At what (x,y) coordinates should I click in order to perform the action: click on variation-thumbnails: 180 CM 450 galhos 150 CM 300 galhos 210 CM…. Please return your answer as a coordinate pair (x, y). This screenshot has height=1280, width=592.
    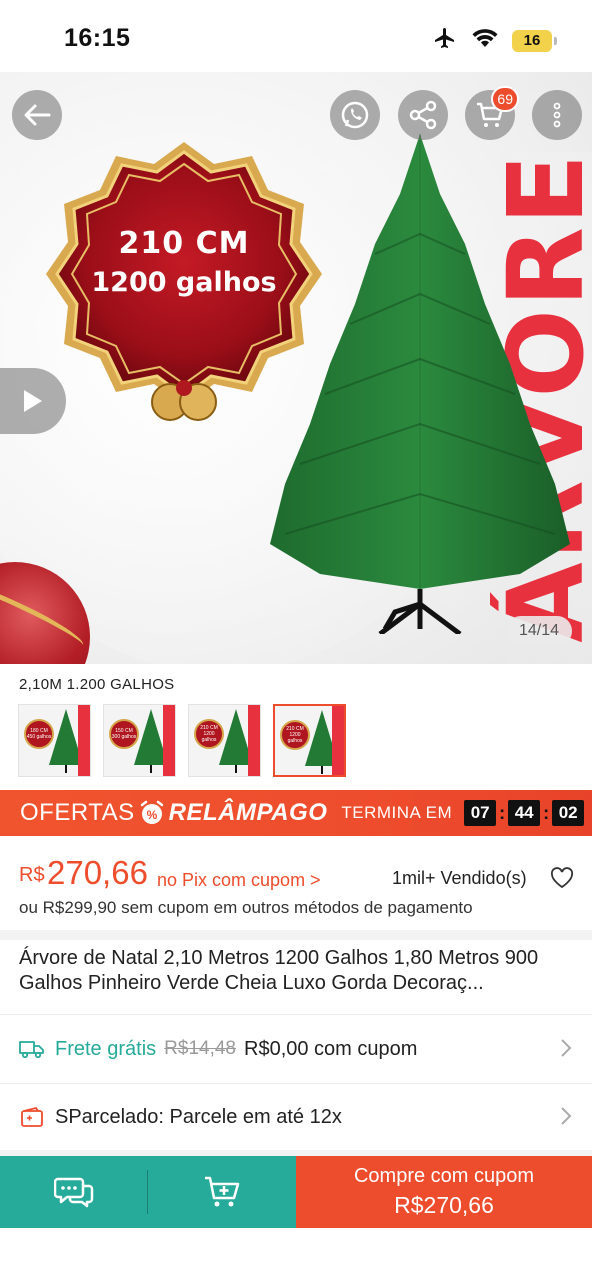
    Looking at the image, I should click on (182, 740).